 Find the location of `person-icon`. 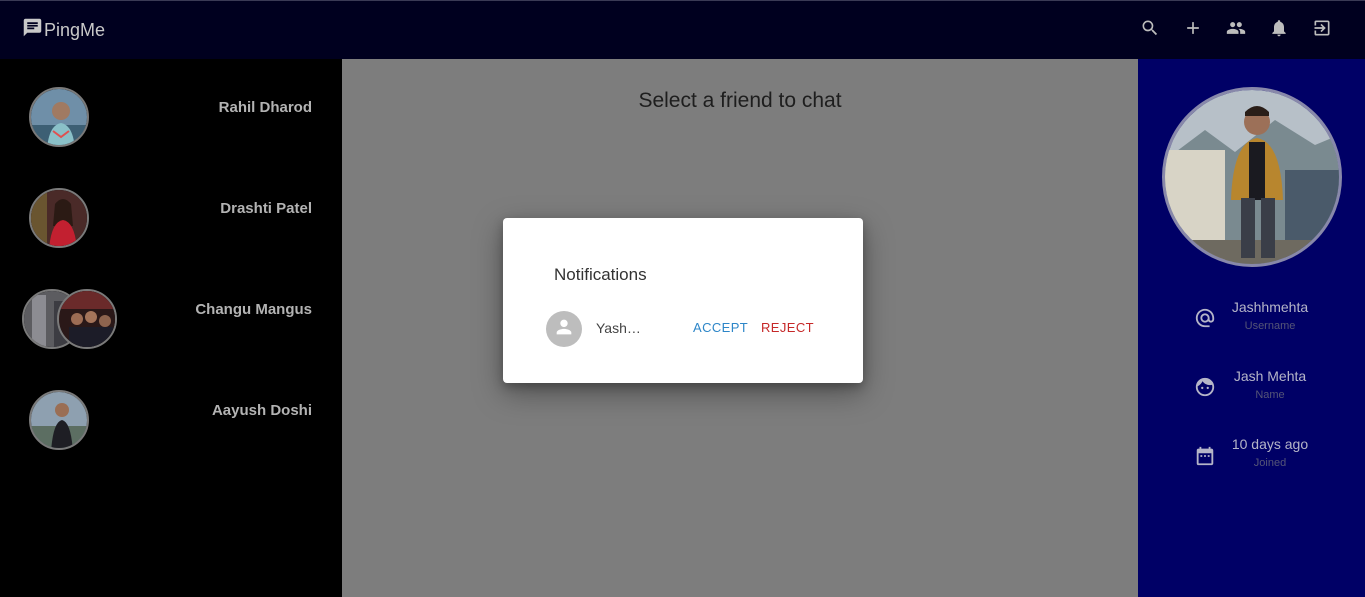

person-icon is located at coordinates (564, 329).